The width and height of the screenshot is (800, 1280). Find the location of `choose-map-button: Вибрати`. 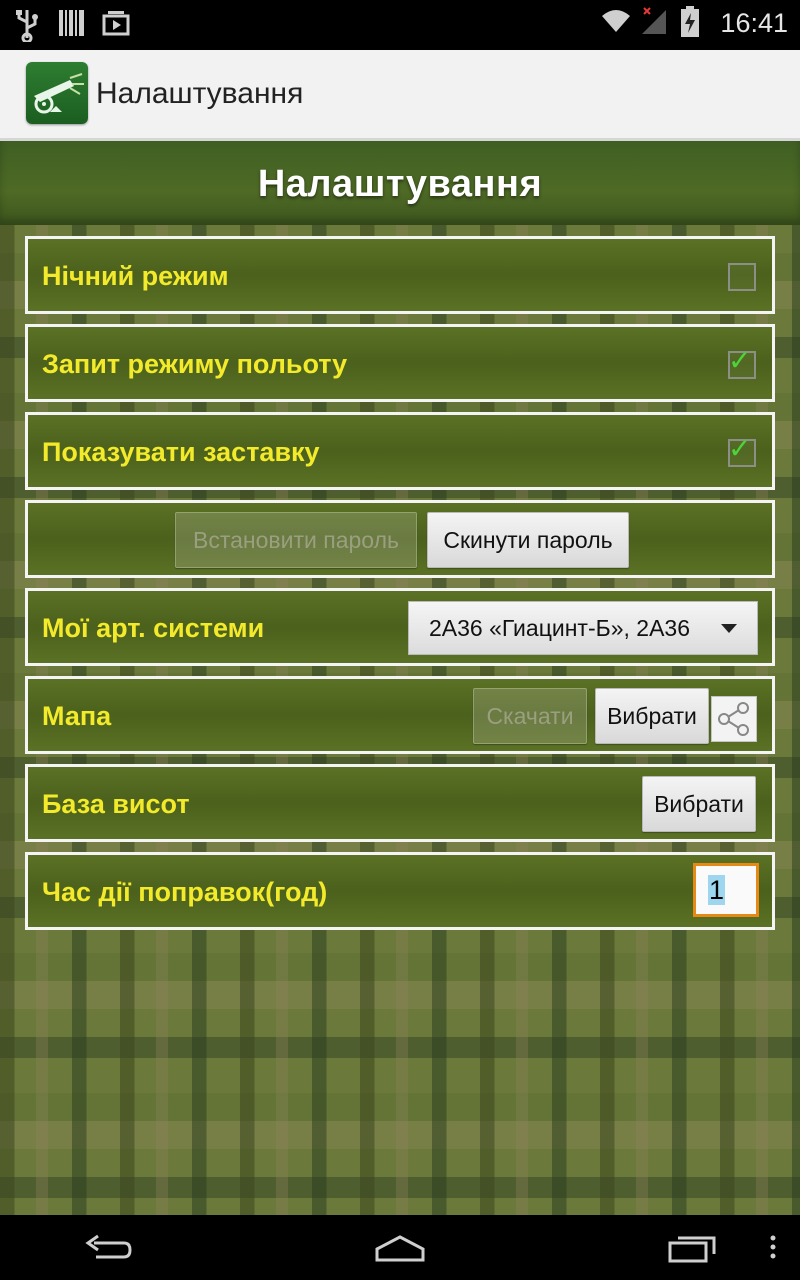

choose-map-button: Вибрати is located at coordinates (652, 716).